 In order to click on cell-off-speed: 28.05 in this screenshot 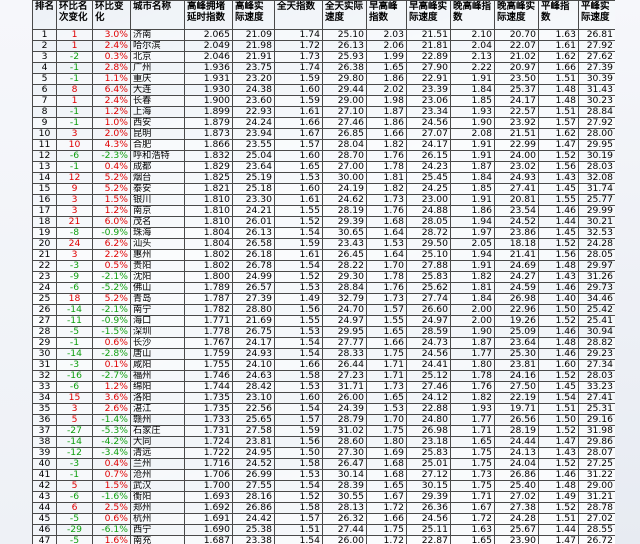, I will do `click(596, 255)`.